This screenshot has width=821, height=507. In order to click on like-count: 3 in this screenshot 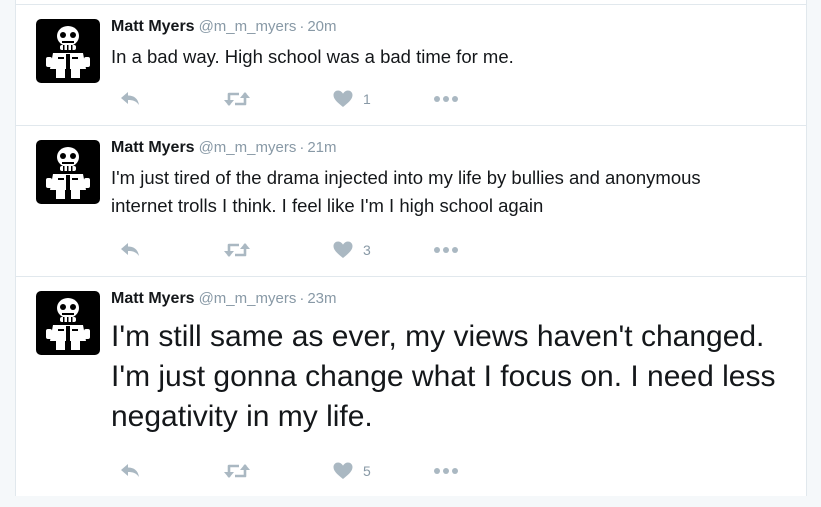, I will do `click(367, 250)`.